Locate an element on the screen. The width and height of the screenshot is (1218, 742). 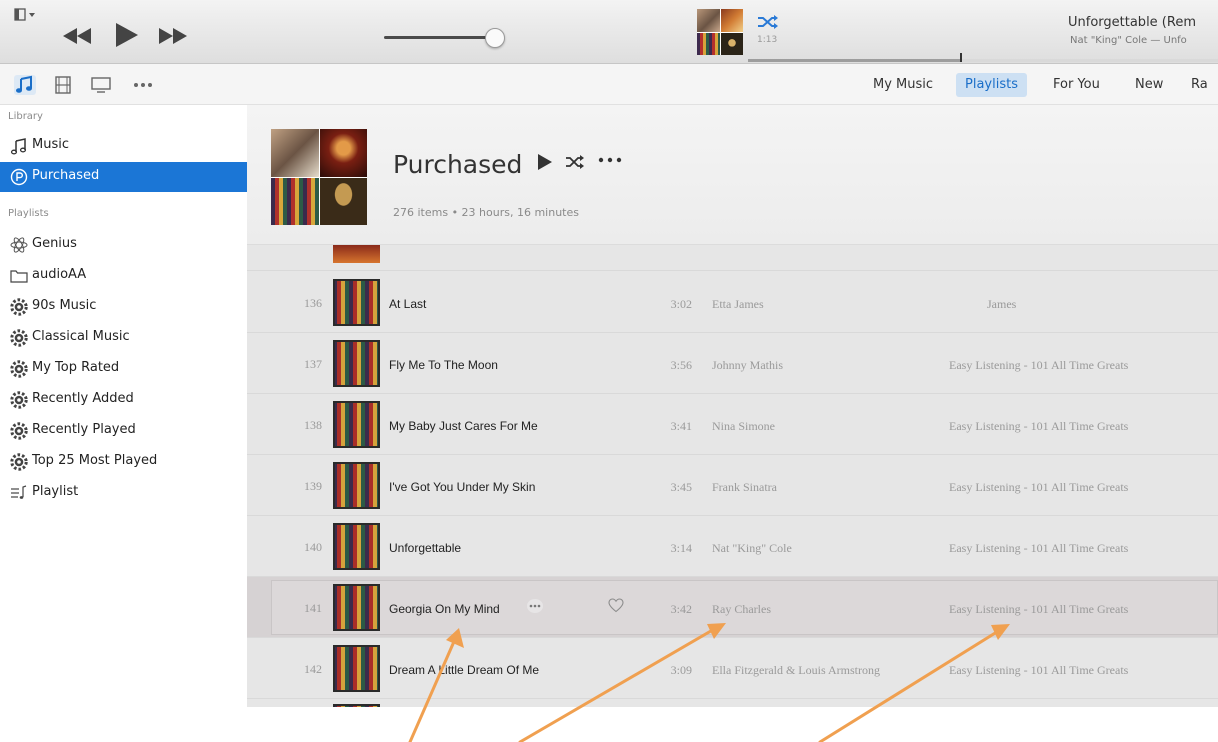
now-playing-artwork is located at coordinates (720, 32).